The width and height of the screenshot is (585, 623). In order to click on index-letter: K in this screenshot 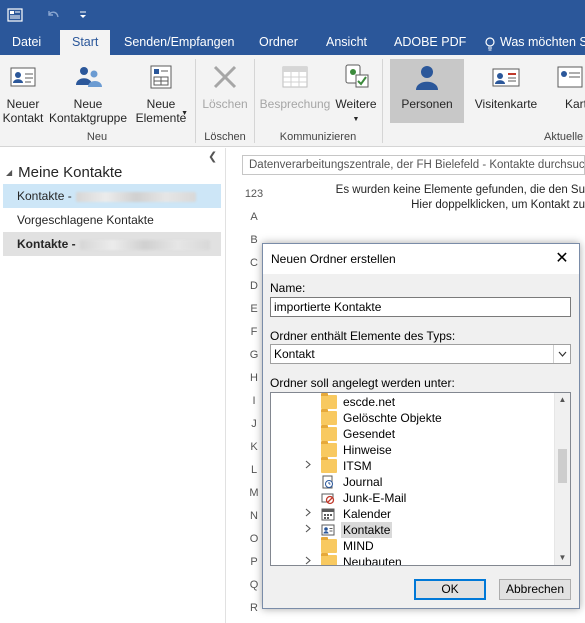, I will do `click(254, 447)`.